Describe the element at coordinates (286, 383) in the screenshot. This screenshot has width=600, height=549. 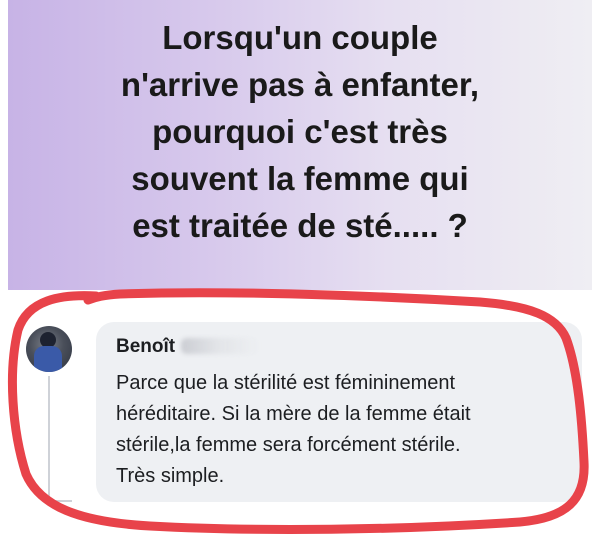
I see `comment-line: Parce que la stérilité est fémininement` at that location.